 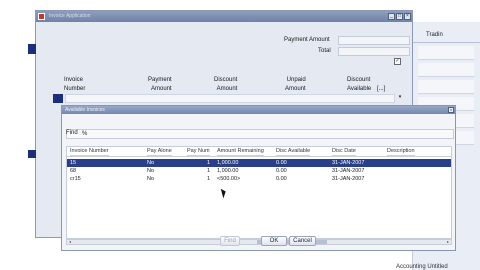 What do you see at coordinates (85, 110) in the screenshot?
I see `dialog-title: Available Invoices` at bounding box center [85, 110].